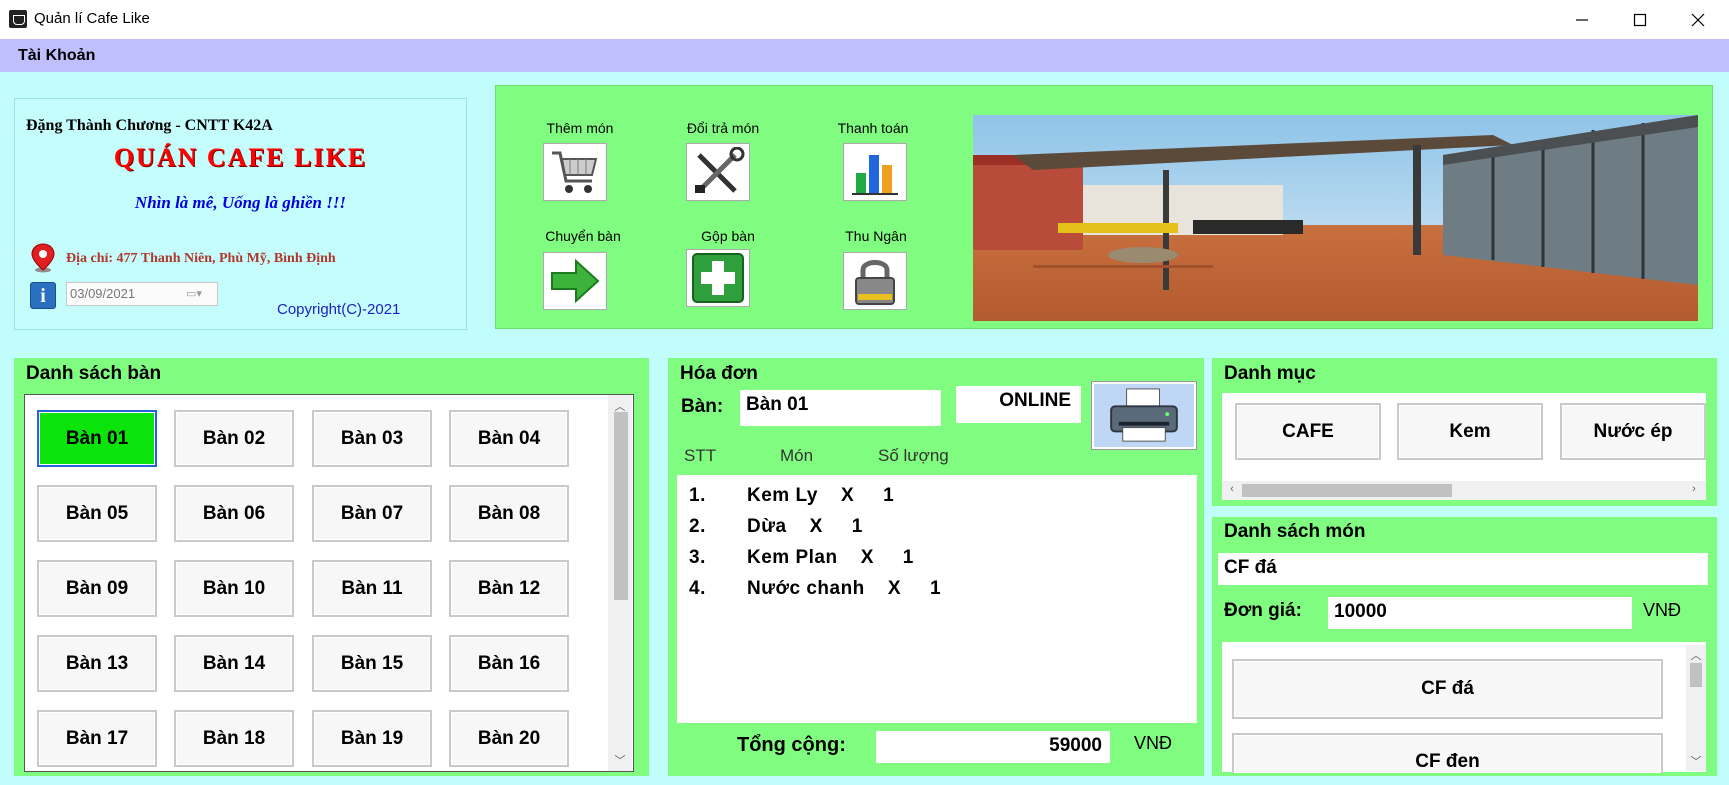  Describe the element at coordinates (797, 455) in the screenshot. I see `column-header-item: Món` at that location.